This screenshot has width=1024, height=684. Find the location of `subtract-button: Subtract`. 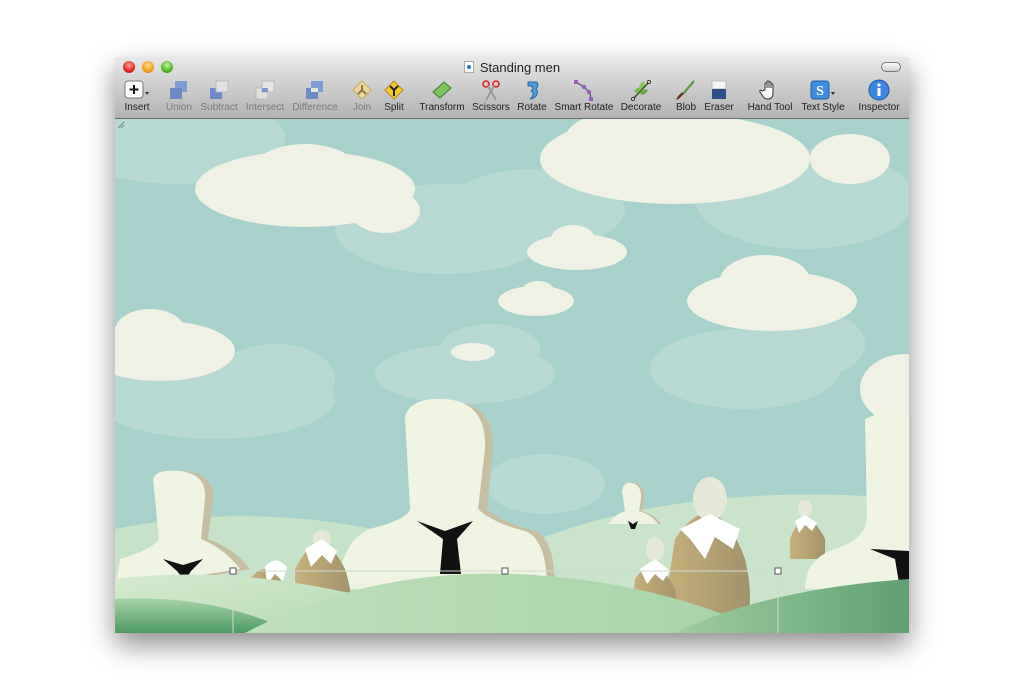

subtract-button: Subtract is located at coordinates (219, 97).